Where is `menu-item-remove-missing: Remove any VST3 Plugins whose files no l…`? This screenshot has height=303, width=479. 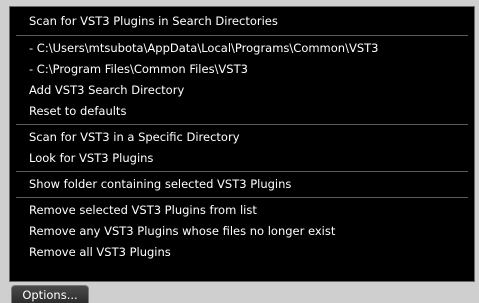 menu-item-remove-missing: Remove any VST3 Plugins whose files no l… is located at coordinates (242, 231).